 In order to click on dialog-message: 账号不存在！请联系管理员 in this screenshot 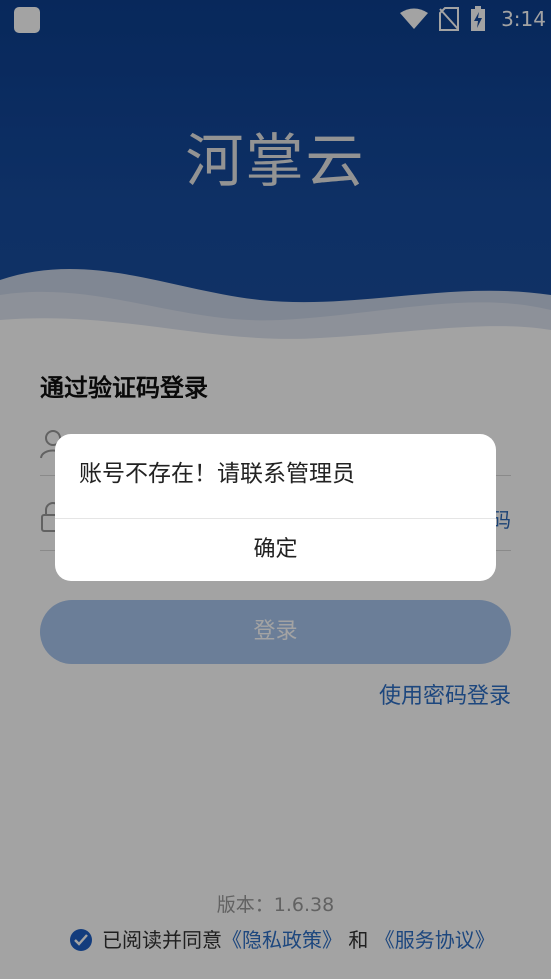, I will do `click(217, 474)`.